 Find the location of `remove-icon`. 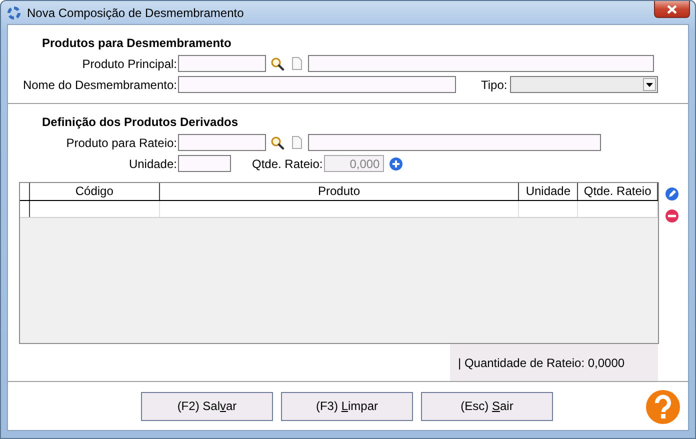

remove-icon is located at coordinates (672, 216).